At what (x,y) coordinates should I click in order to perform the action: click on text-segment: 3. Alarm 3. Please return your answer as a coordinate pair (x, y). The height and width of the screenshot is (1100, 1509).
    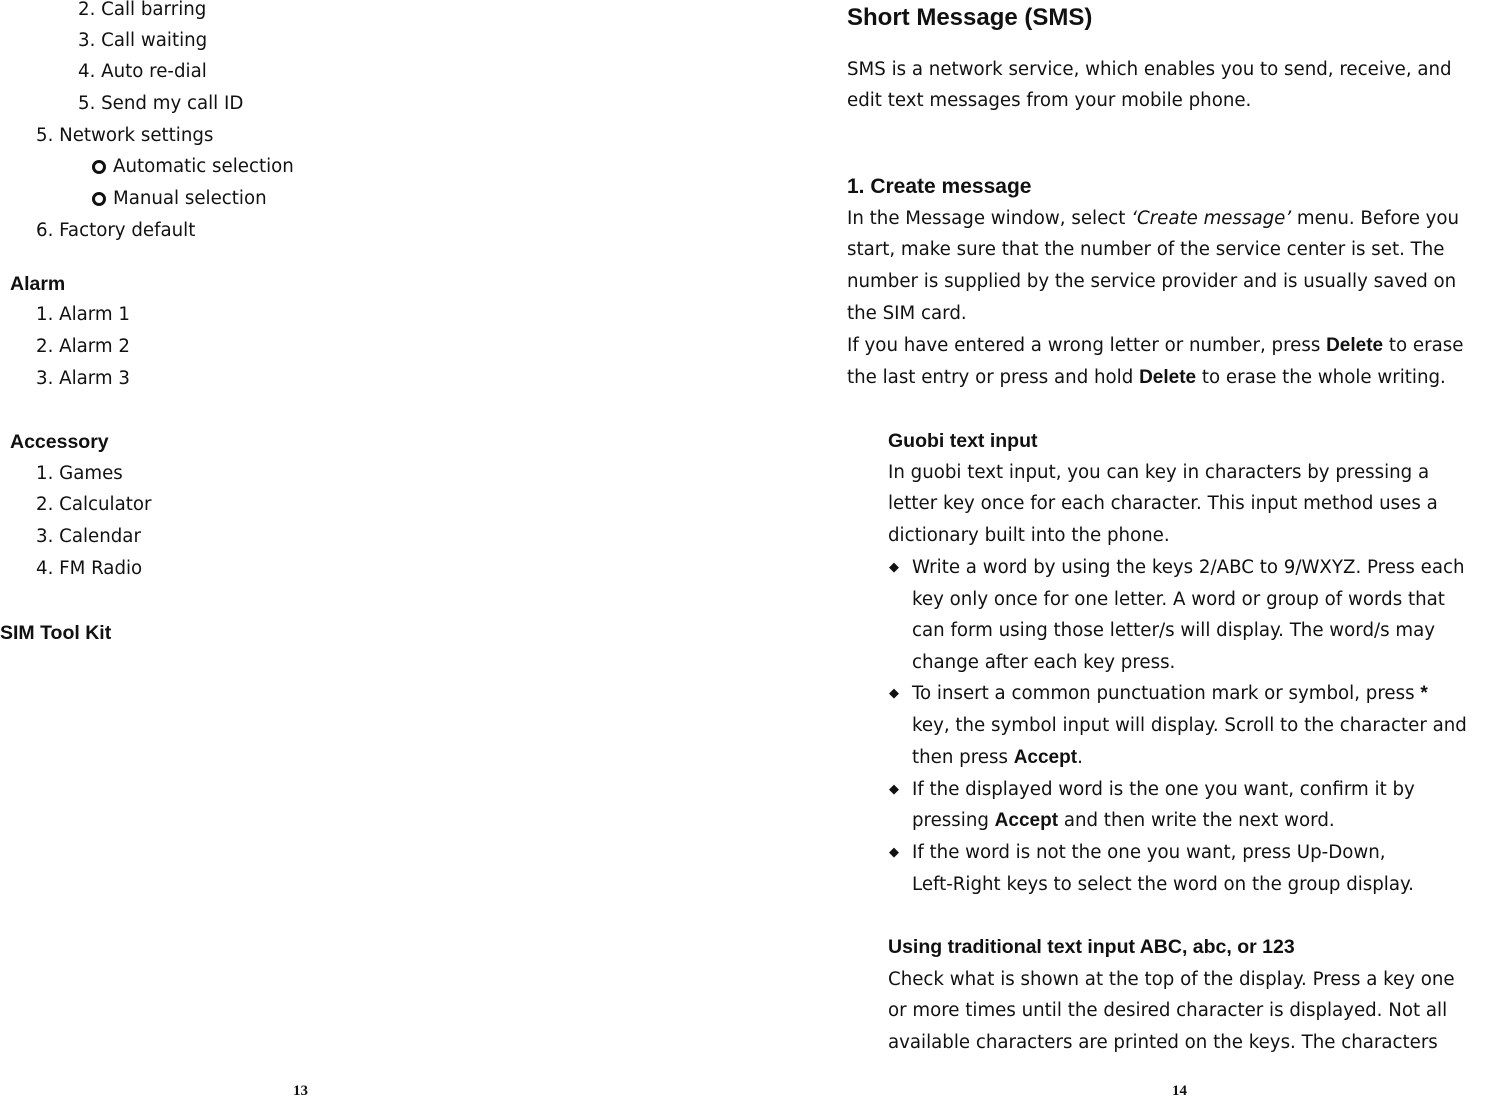
    Looking at the image, I should click on (83, 378).